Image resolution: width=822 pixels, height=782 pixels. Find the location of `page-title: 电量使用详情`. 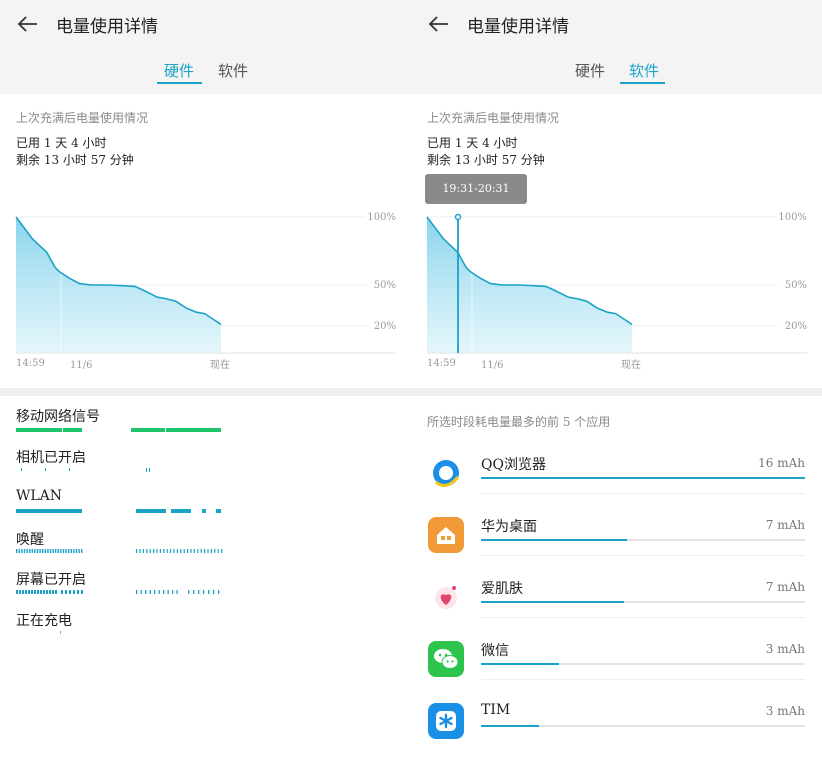

page-title: 电量使用详情 is located at coordinates (518, 27).